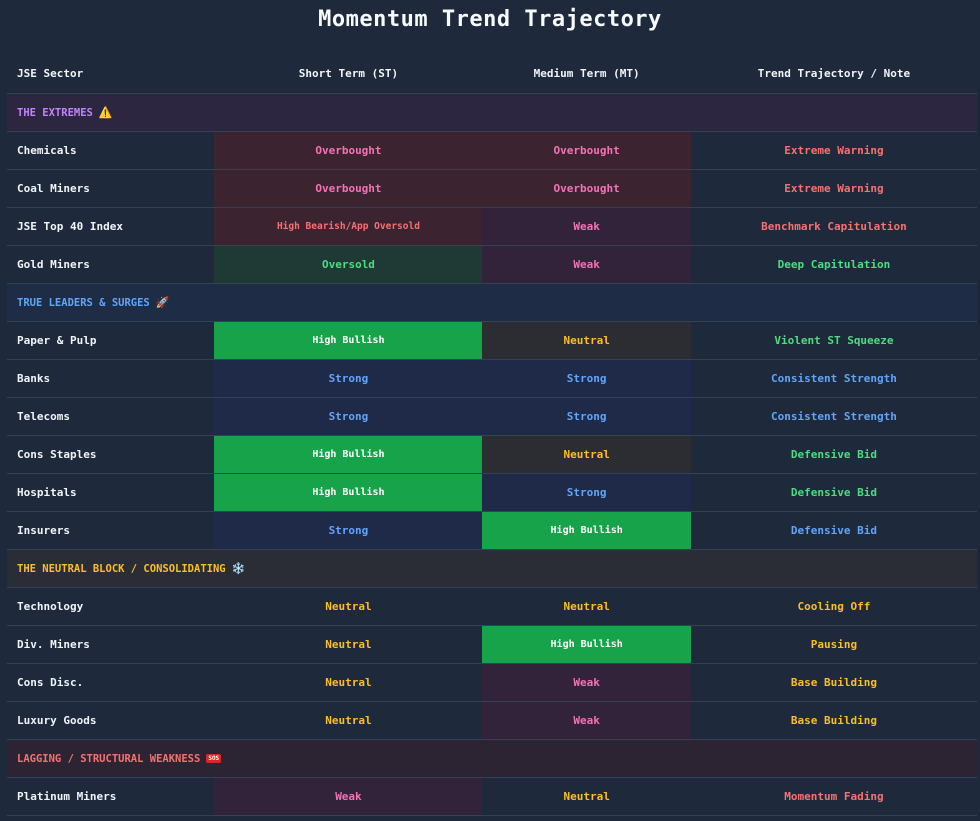  Describe the element at coordinates (833, 340) in the screenshot. I see `note-cell: Violent ST Squeeze` at that location.